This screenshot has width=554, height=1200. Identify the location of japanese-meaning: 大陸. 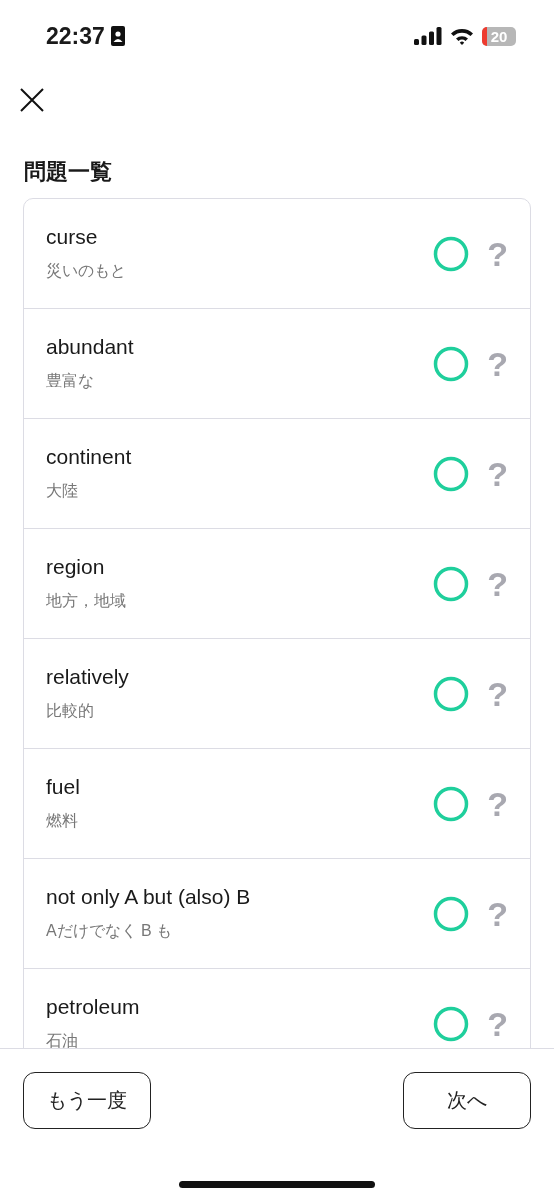
(62, 490).